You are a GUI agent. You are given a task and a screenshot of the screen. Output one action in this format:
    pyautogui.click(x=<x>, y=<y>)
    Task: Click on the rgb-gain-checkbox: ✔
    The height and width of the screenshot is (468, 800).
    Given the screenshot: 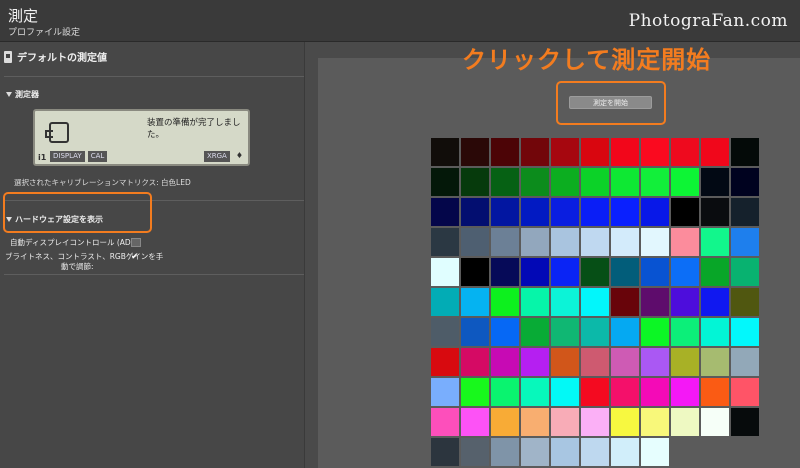 What is the action you would take?
    pyautogui.click(x=135, y=257)
    